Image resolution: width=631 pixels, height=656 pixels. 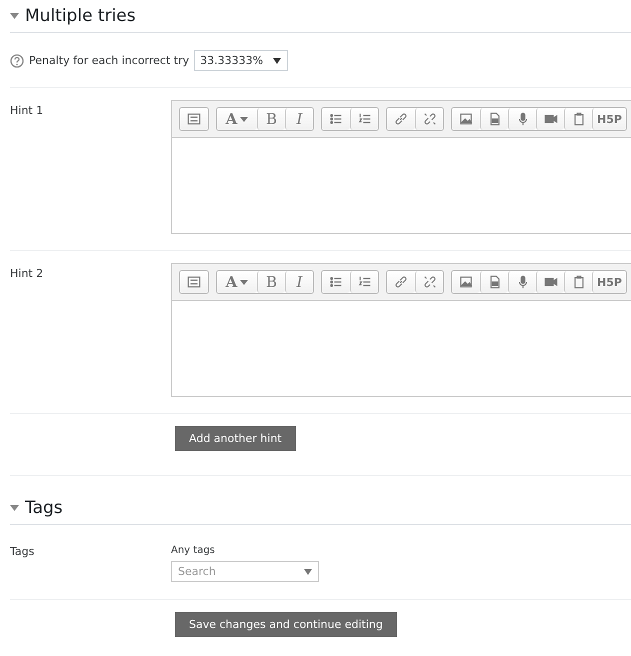 I want to click on field-label: Penalty for each incorrect try, so click(x=109, y=60).